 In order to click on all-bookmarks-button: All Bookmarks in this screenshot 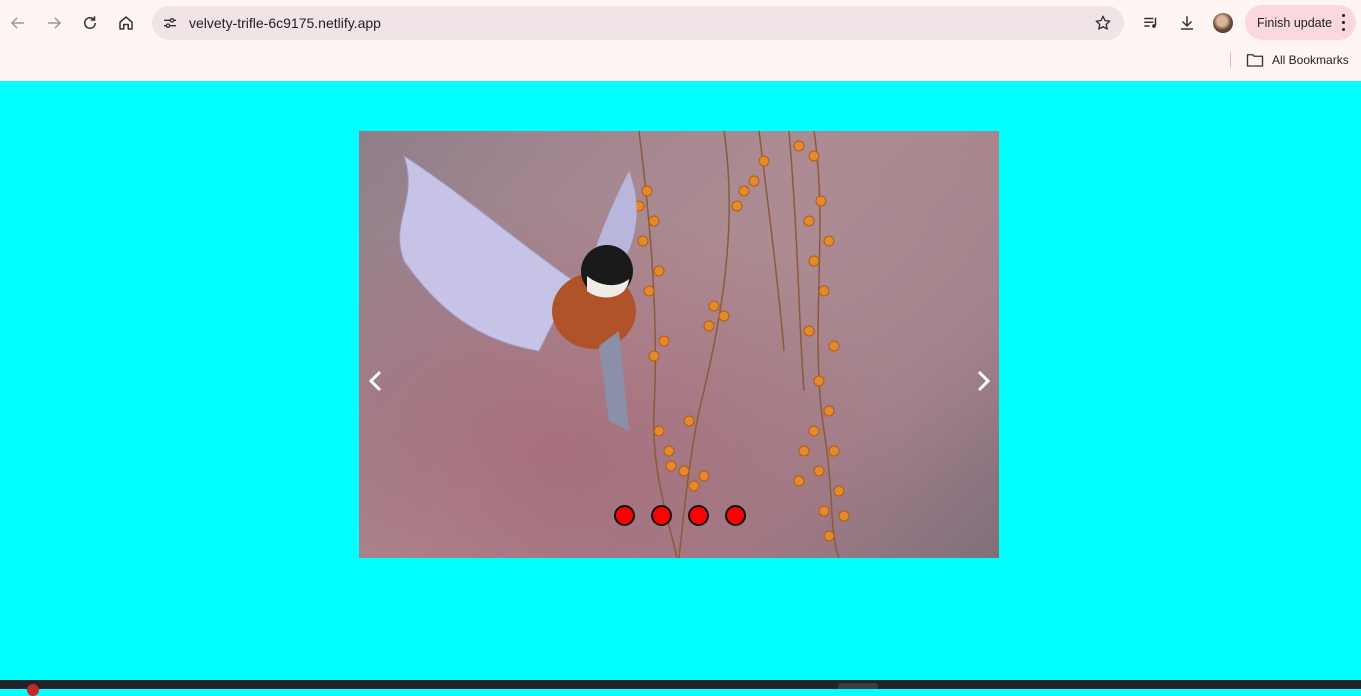, I will do `click(1297, 60)`.